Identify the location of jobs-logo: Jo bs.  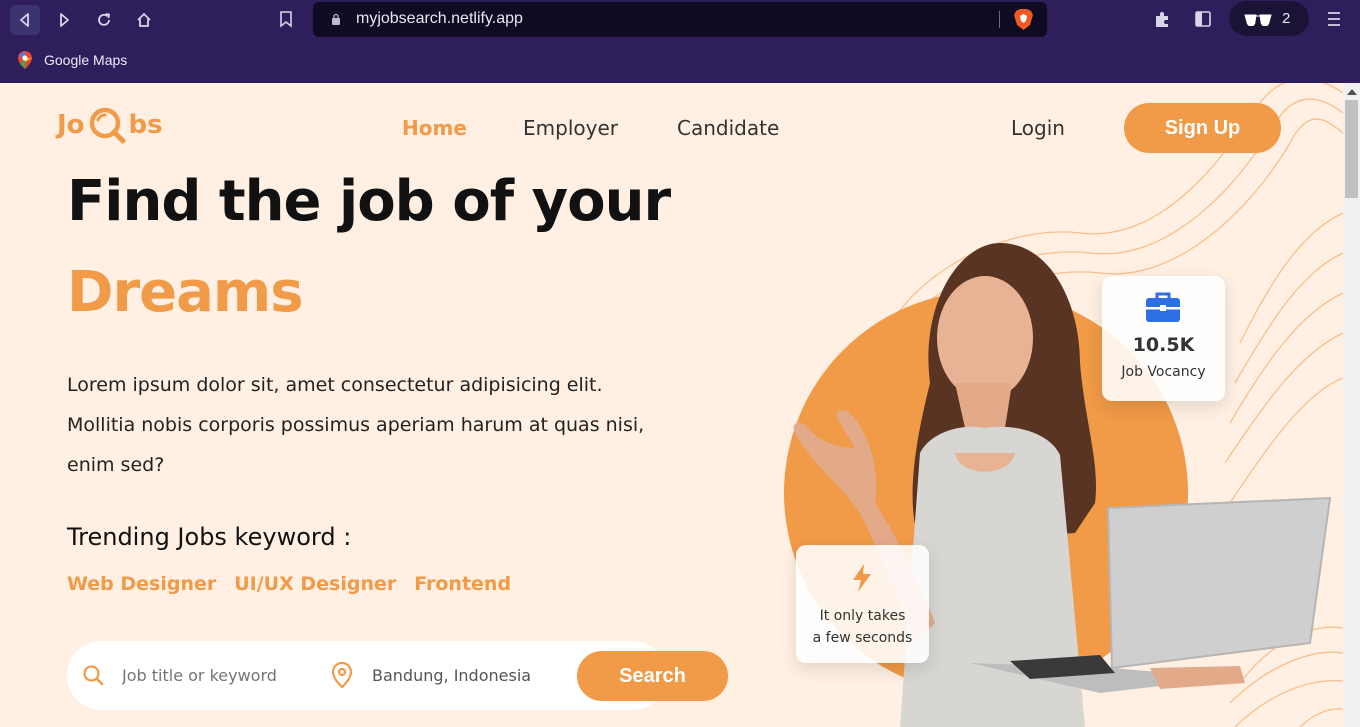
(110, 125).